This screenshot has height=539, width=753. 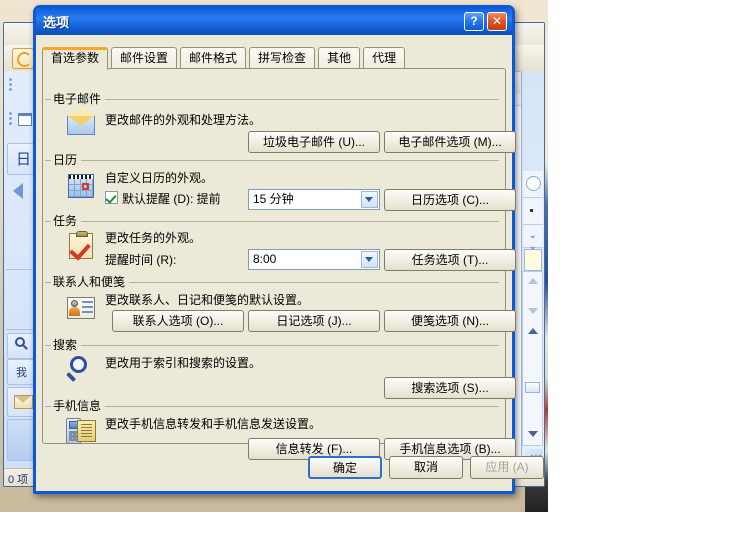 I want to click on tab-mail-format: 邮件格式, so click(x=213, y=57).